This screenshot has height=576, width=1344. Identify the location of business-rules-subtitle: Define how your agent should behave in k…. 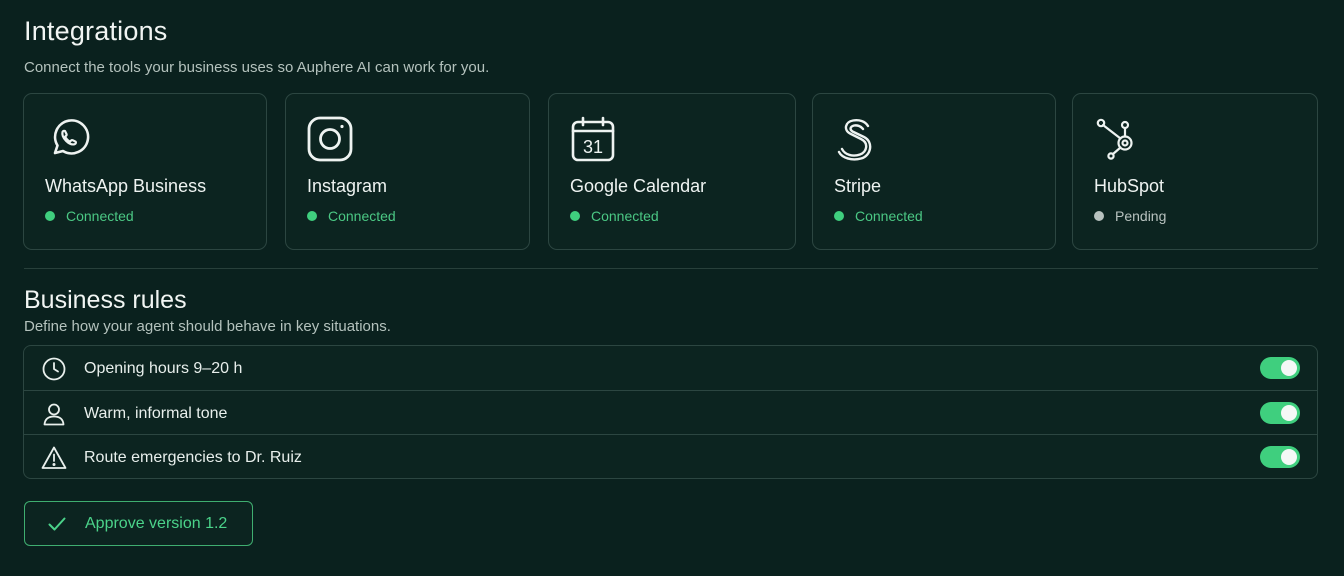
(207, 326).